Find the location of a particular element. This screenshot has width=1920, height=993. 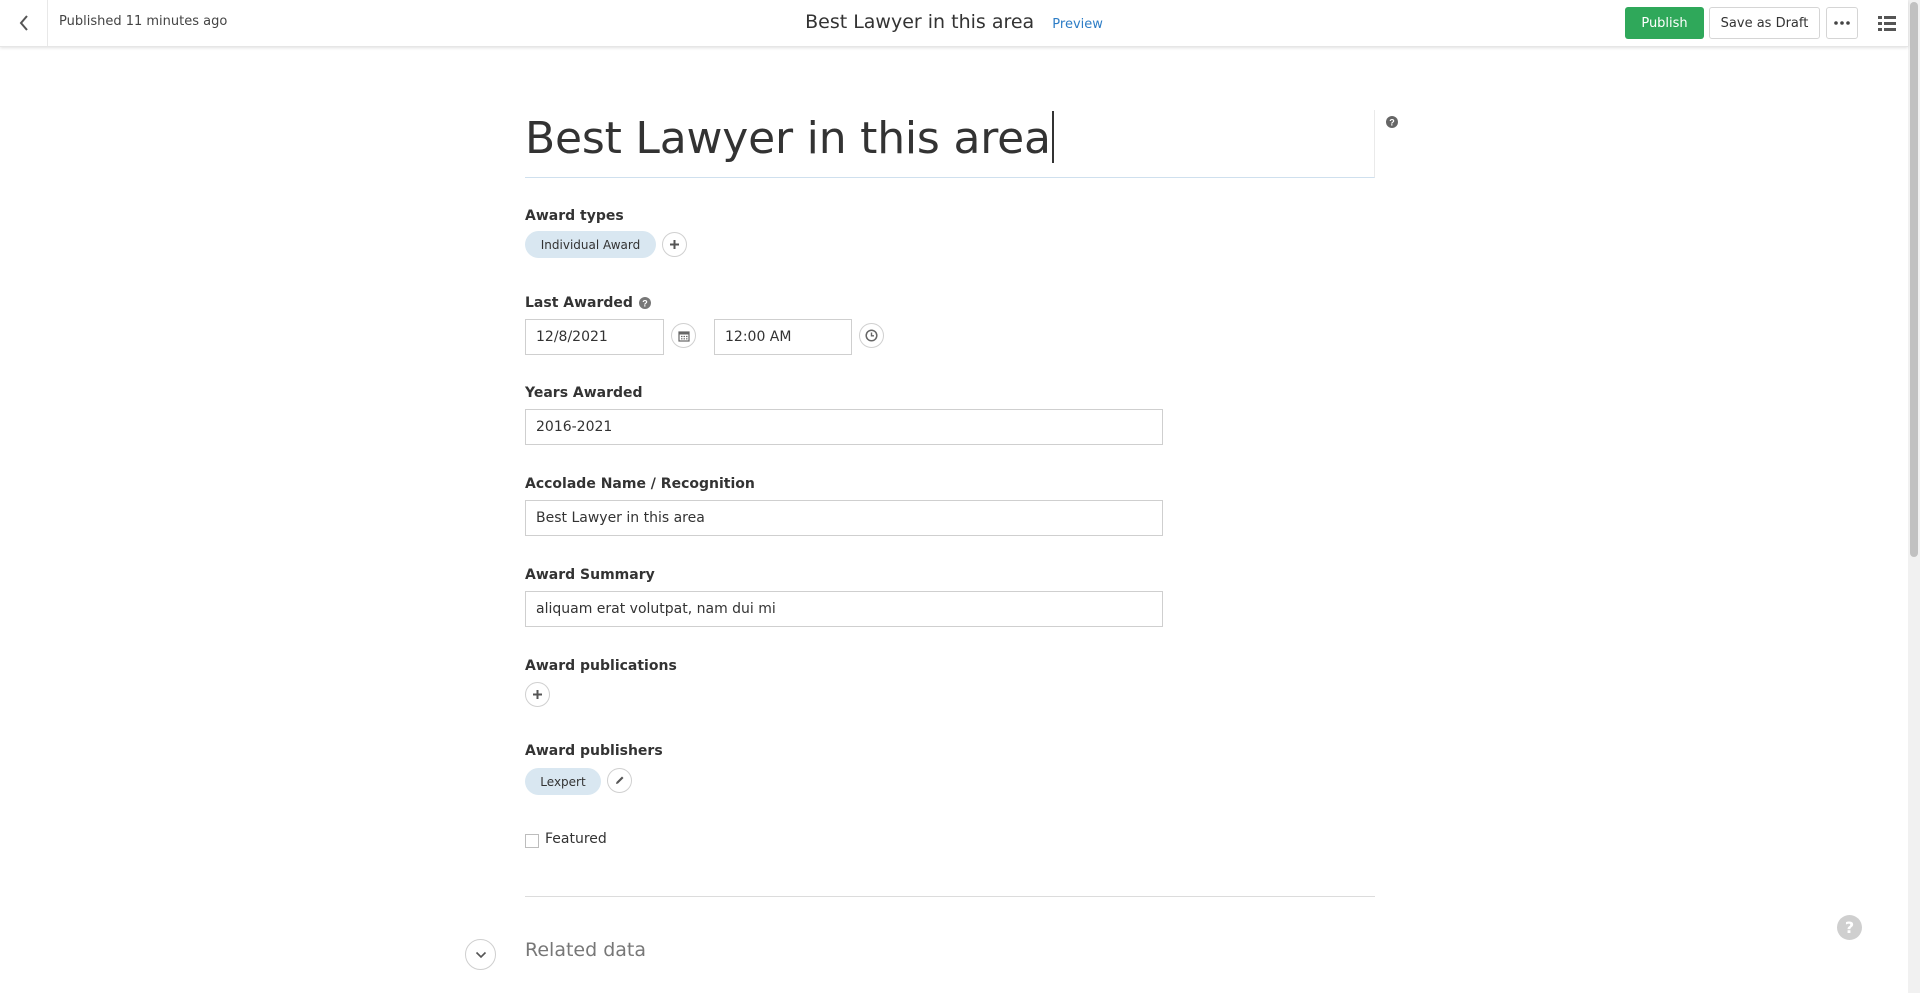

pencil-icon is located at coordinates (619, 780).